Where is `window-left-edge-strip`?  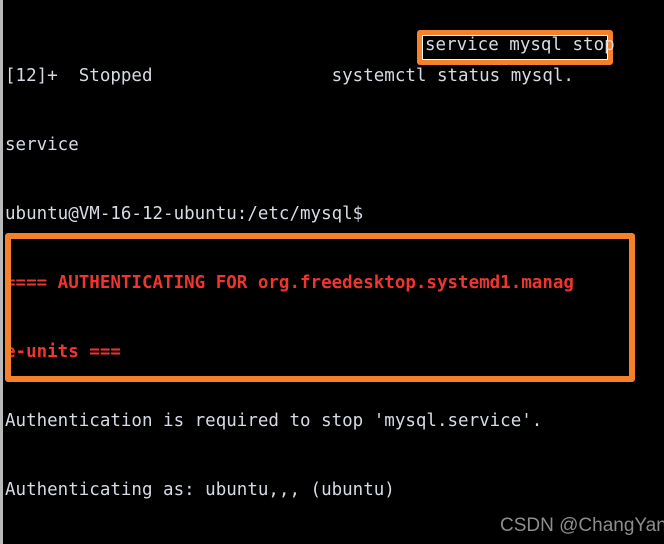 window-left-edge-strip is located at coordinates (1, 272).